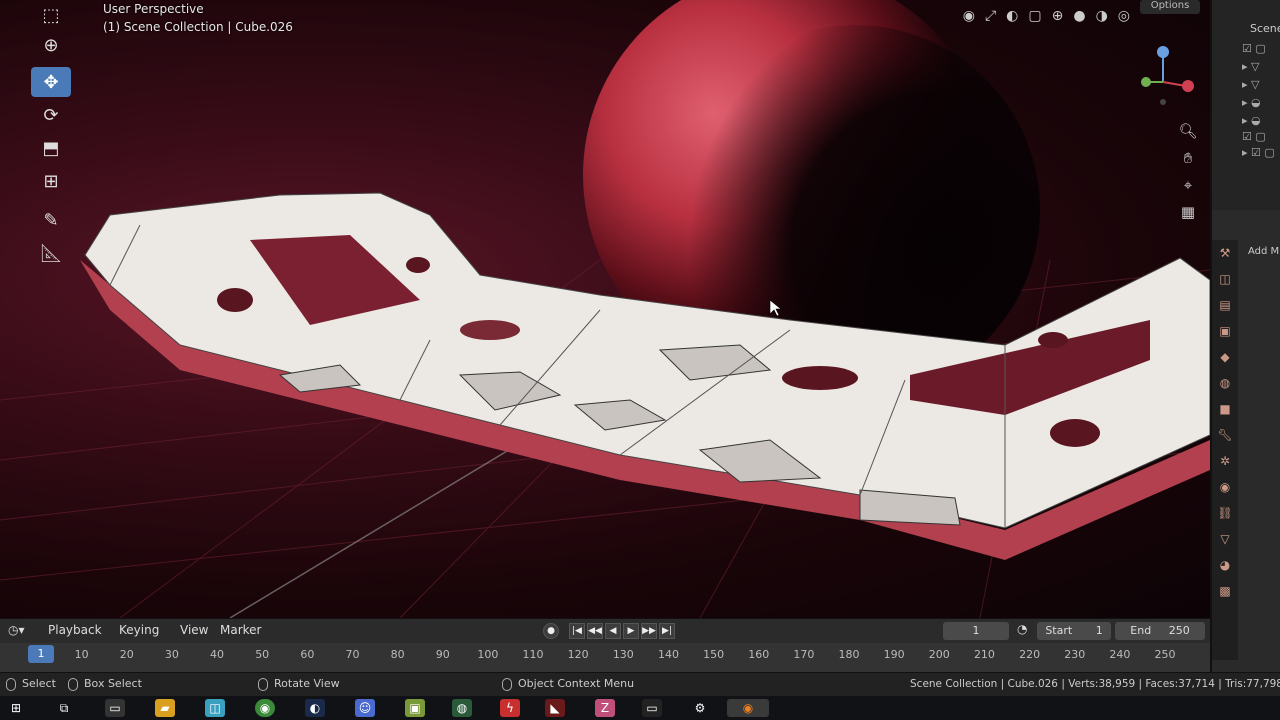 The image size is (1280, 720). Describe the element at coordinates (115, 708) in the screenshot. I see `terminal-icon: ▭` at that location.